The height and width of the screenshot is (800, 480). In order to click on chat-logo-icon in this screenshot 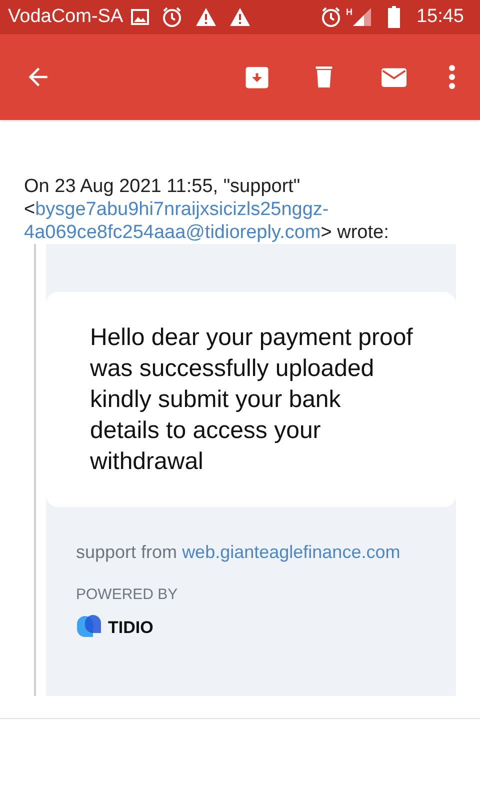, I will do `click(89, 627)`.